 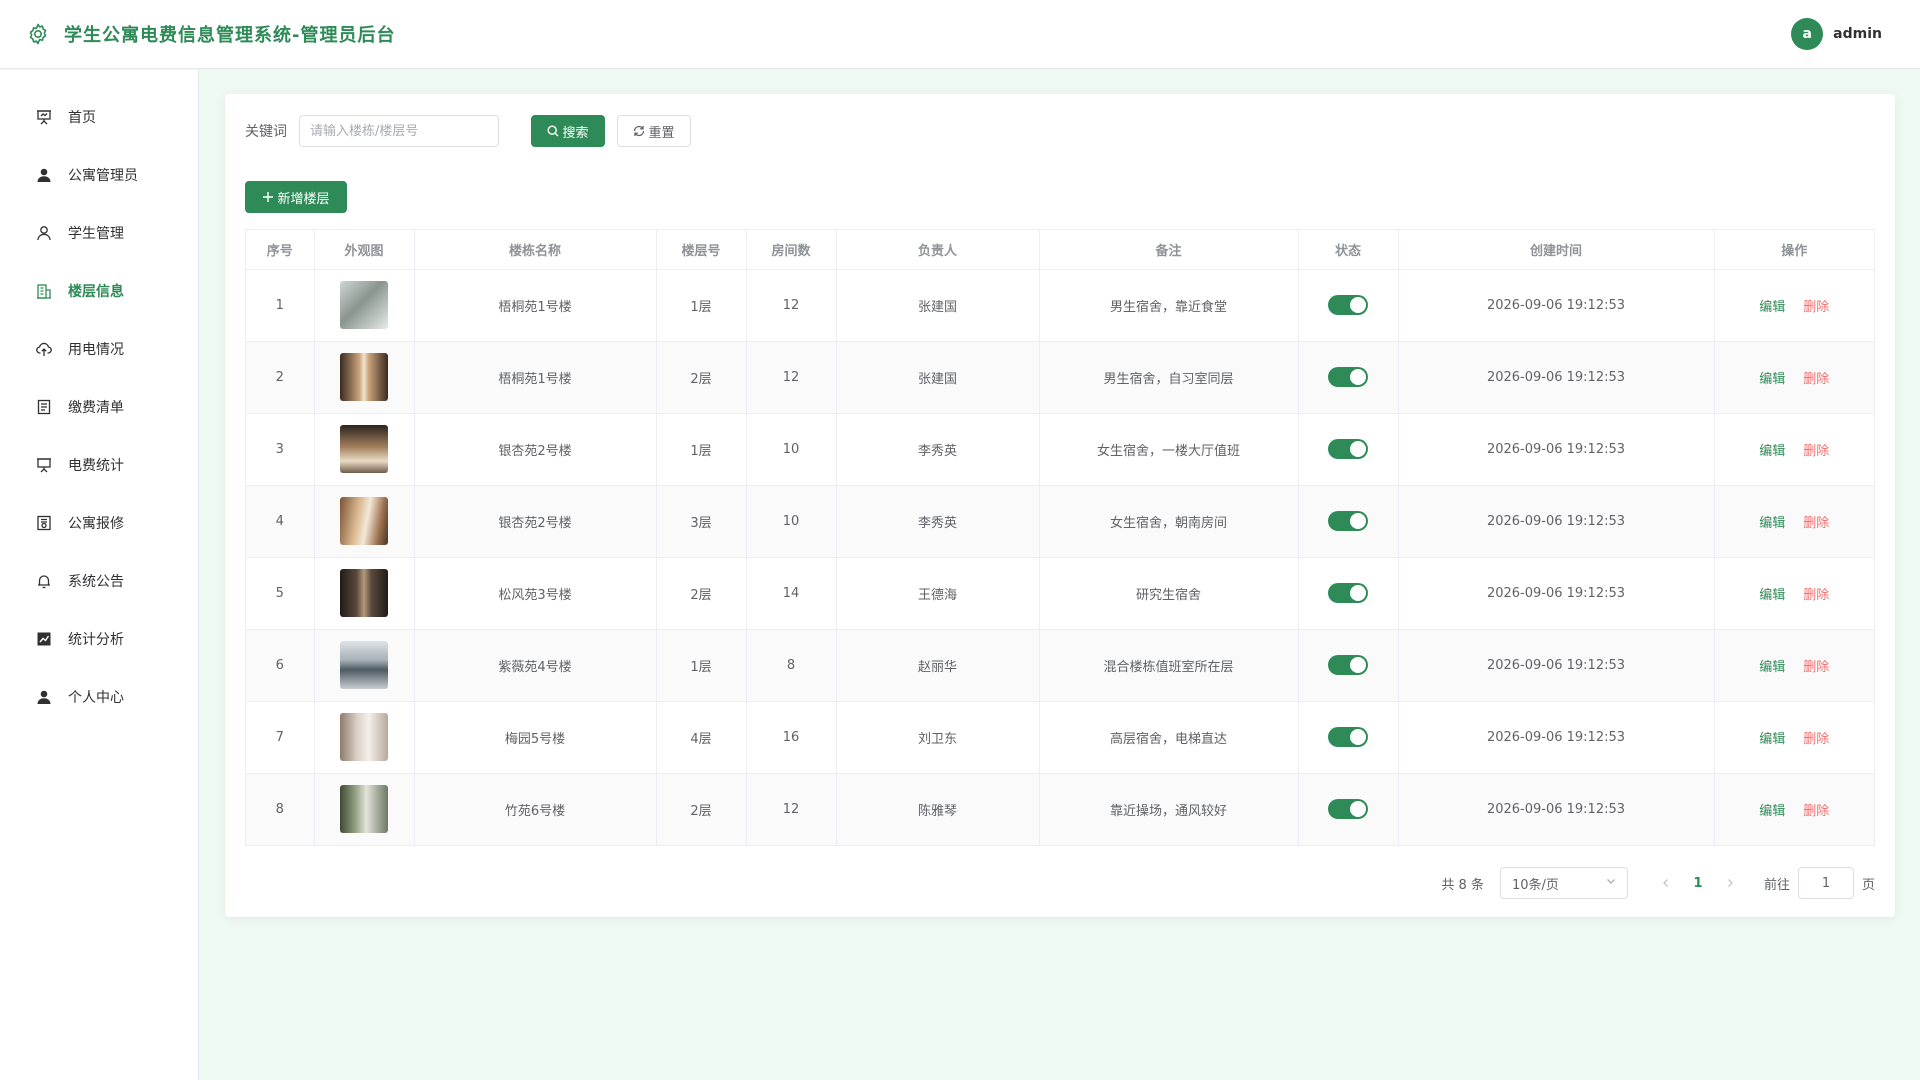 I want to click on reset-button-label: 重置, so click(x=661, y=133).